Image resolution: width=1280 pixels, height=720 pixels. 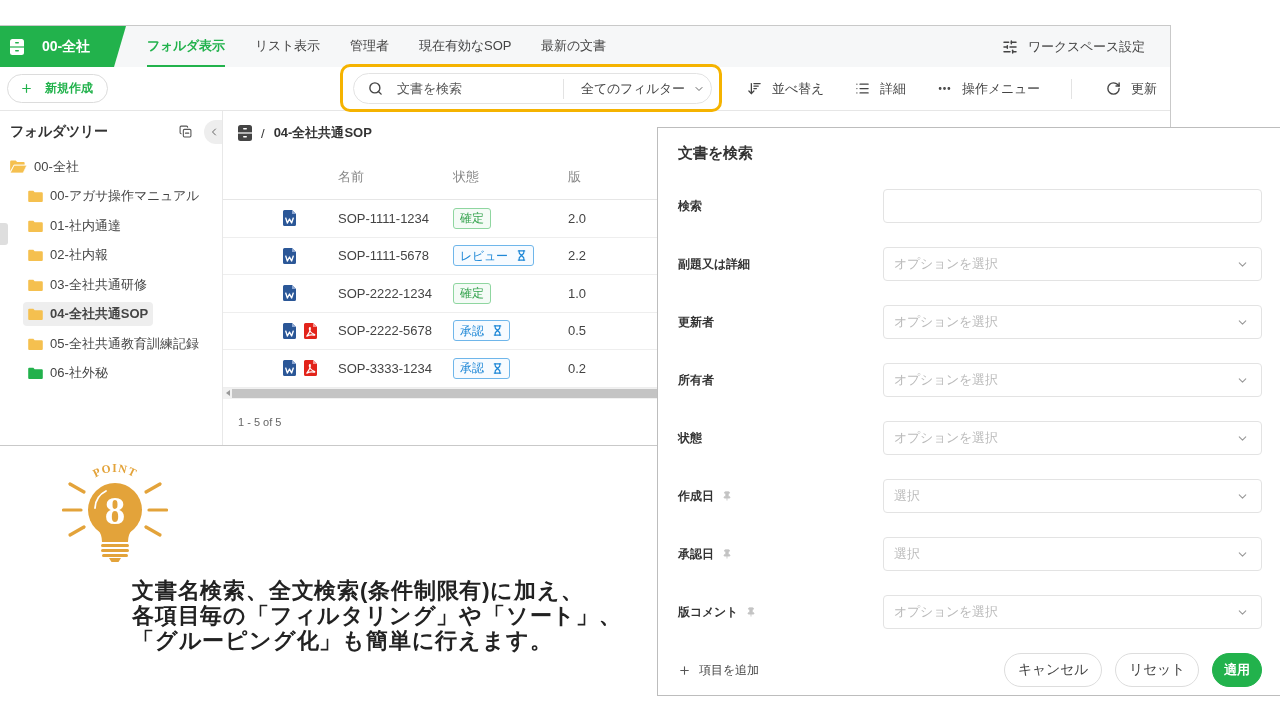 What do you see at coordinates (466, 177) in the screenshot?
I see `column-header: 状態` at bounding box center [466, 177].